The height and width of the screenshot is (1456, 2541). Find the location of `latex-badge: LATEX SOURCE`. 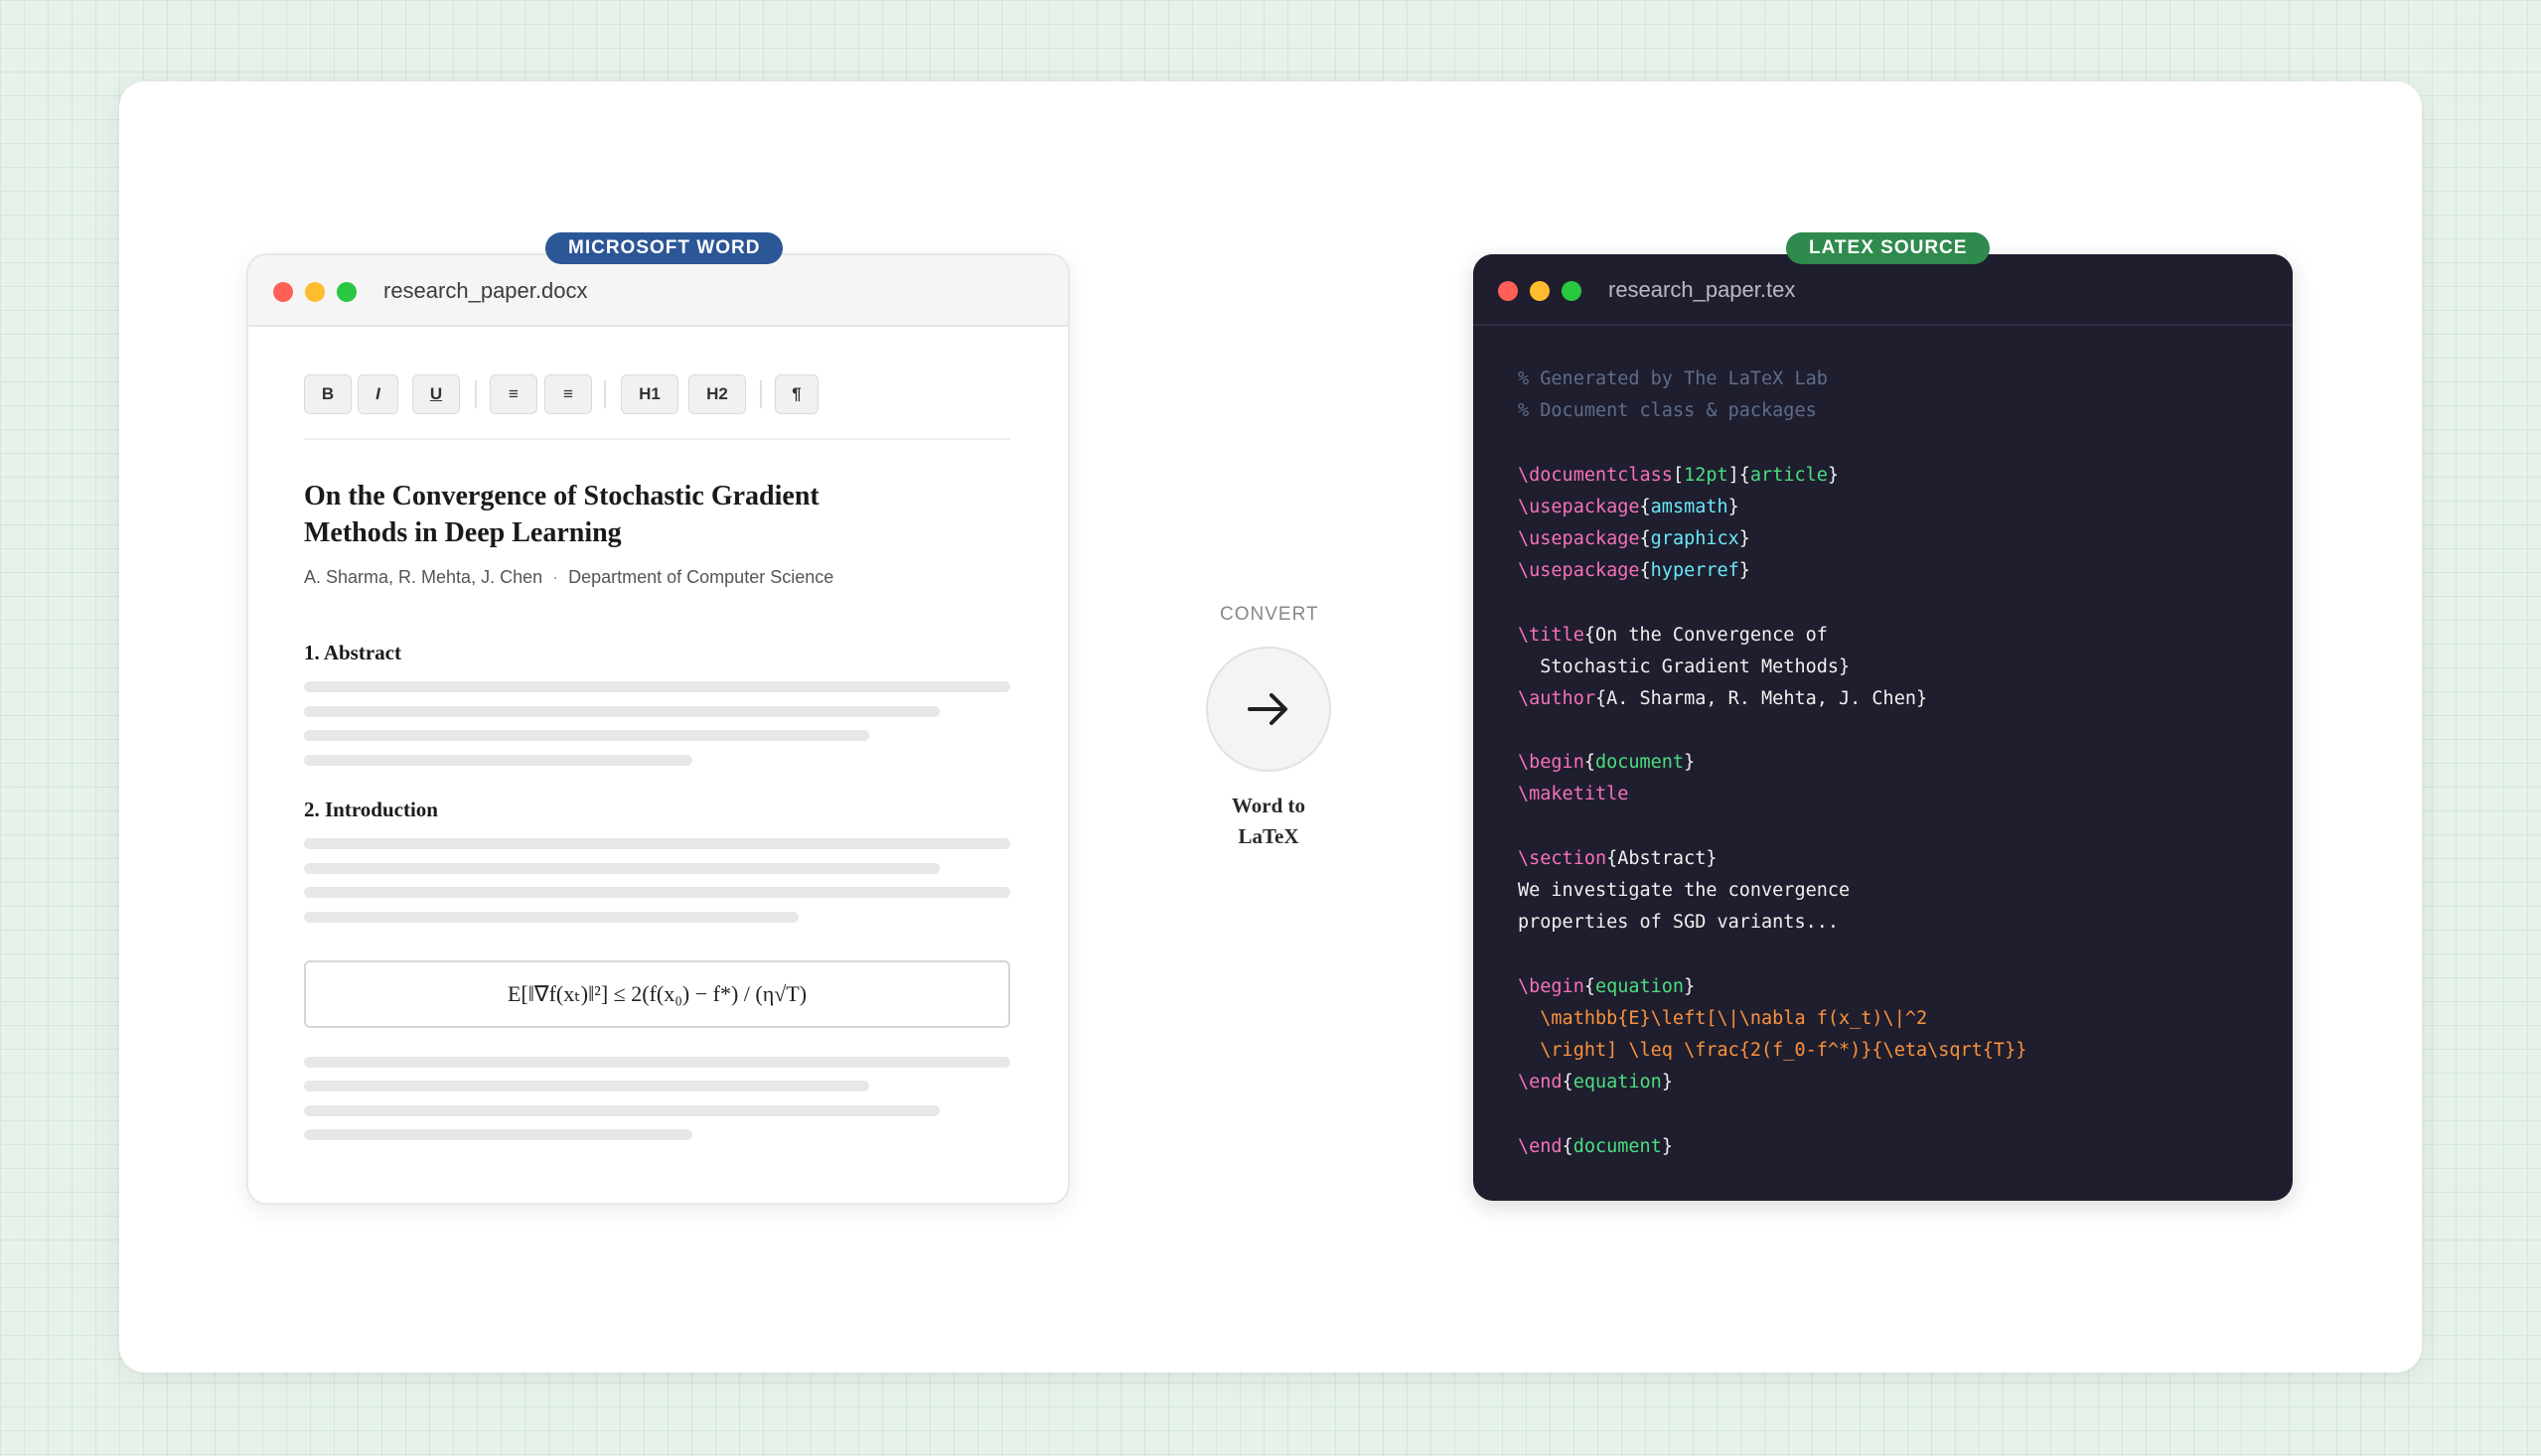

latex-badge: LATEX SOURCE is located at coordinates (1888, 248).